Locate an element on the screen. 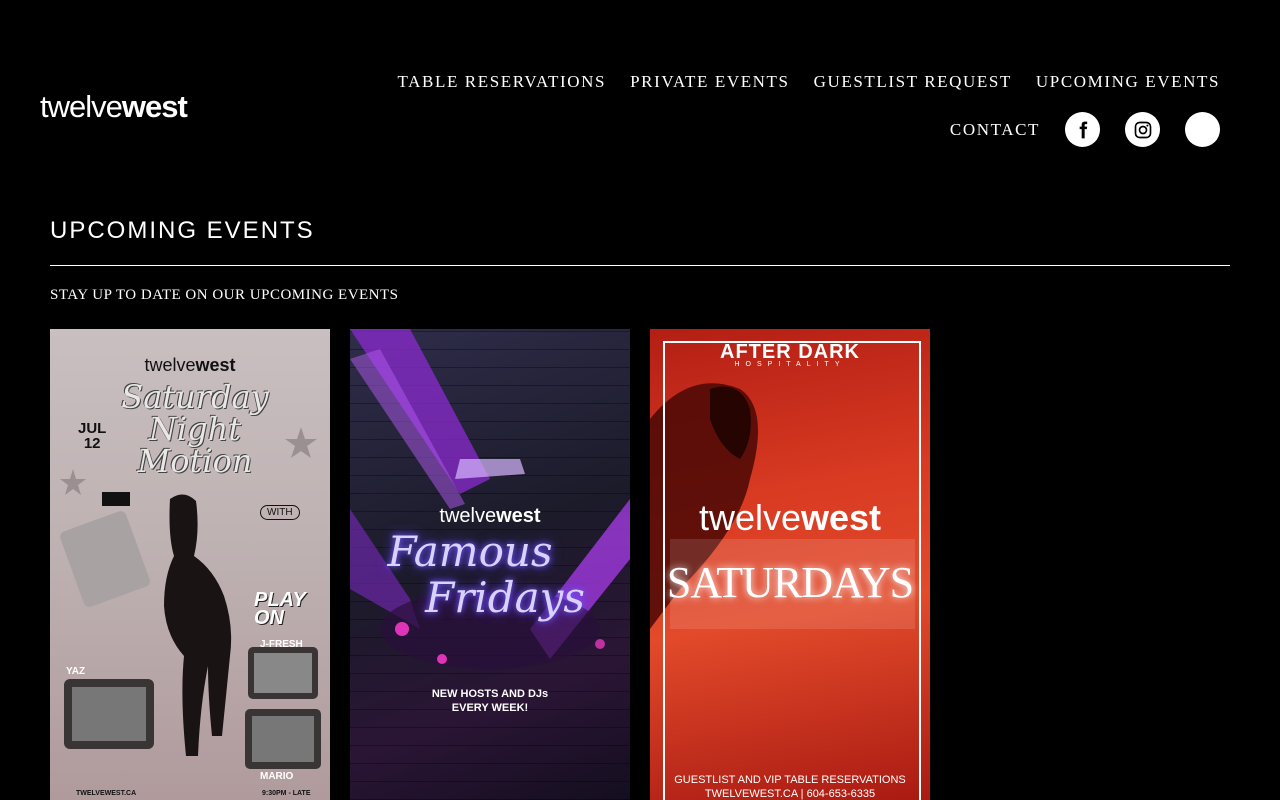 The image size is (1280, 800). poster-2-title: Famous Fridays is located at coordinates (486, 574).